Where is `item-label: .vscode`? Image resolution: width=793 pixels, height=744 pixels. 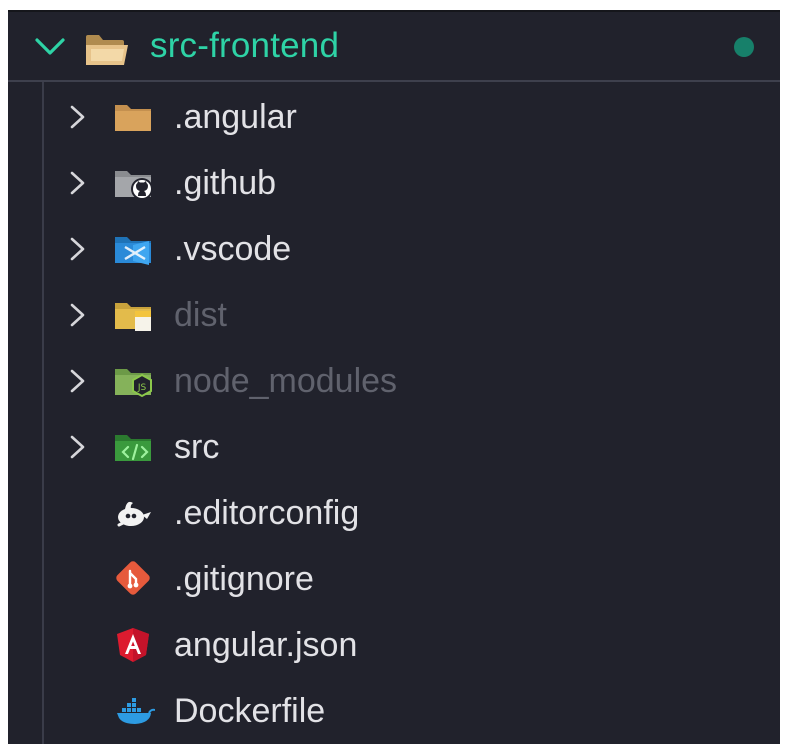
item-label: .vscode is located at coordinates (233, 249).